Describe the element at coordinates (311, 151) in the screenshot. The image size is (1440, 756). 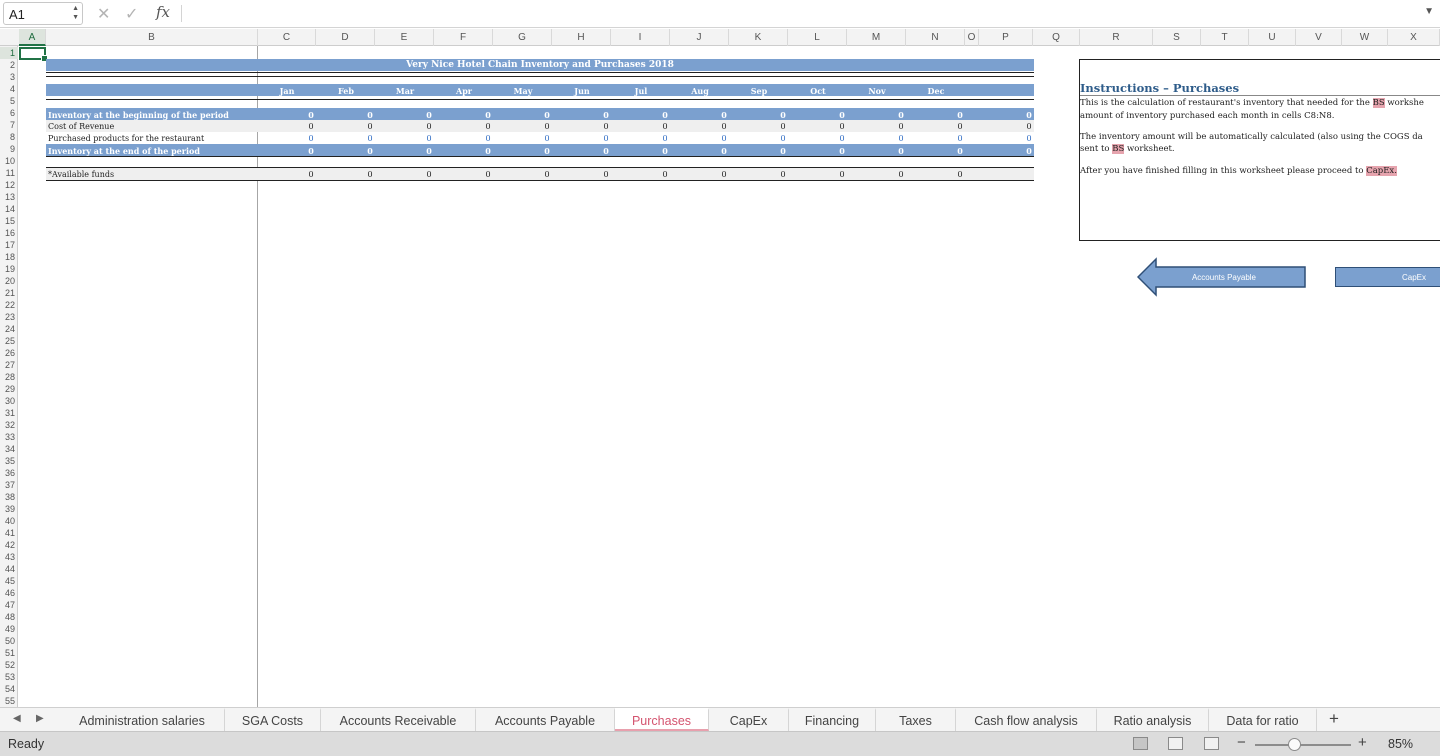
I see `cell-inv-end-1: 0` at that location.